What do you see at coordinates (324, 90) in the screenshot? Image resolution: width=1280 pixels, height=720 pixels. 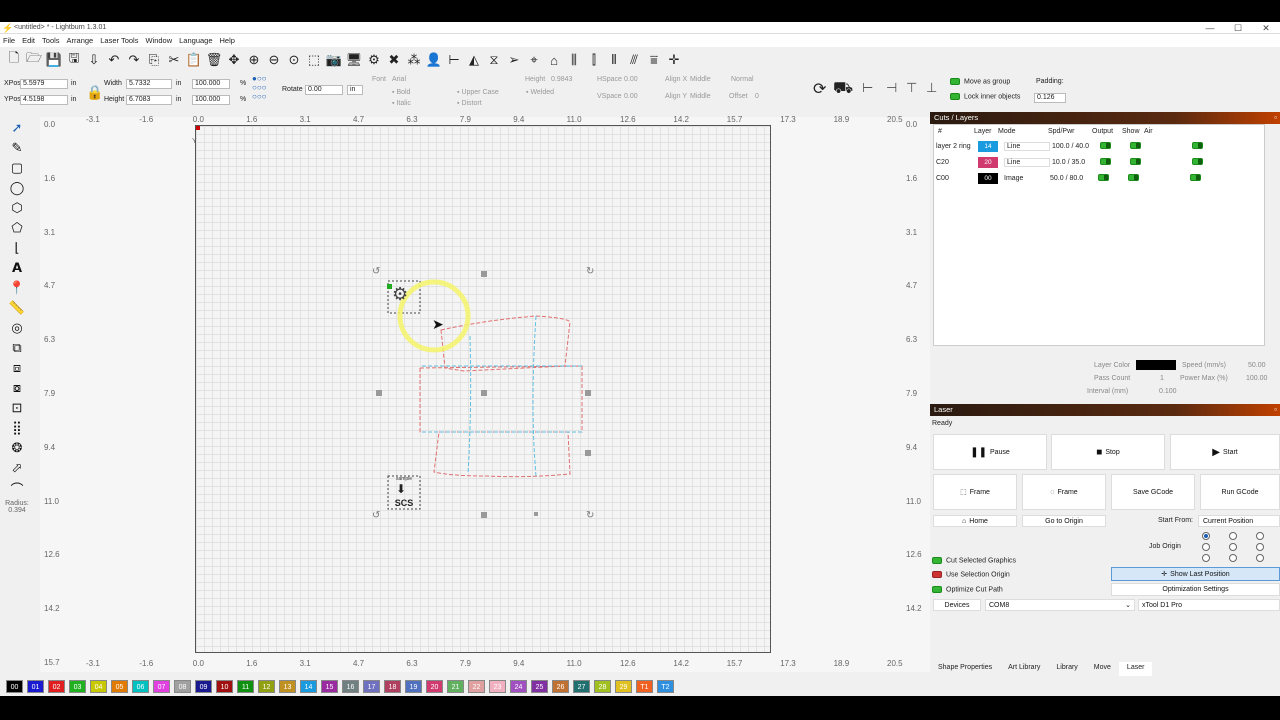 I see `rotate-input: 0.00` at bounding box center [324, 90].